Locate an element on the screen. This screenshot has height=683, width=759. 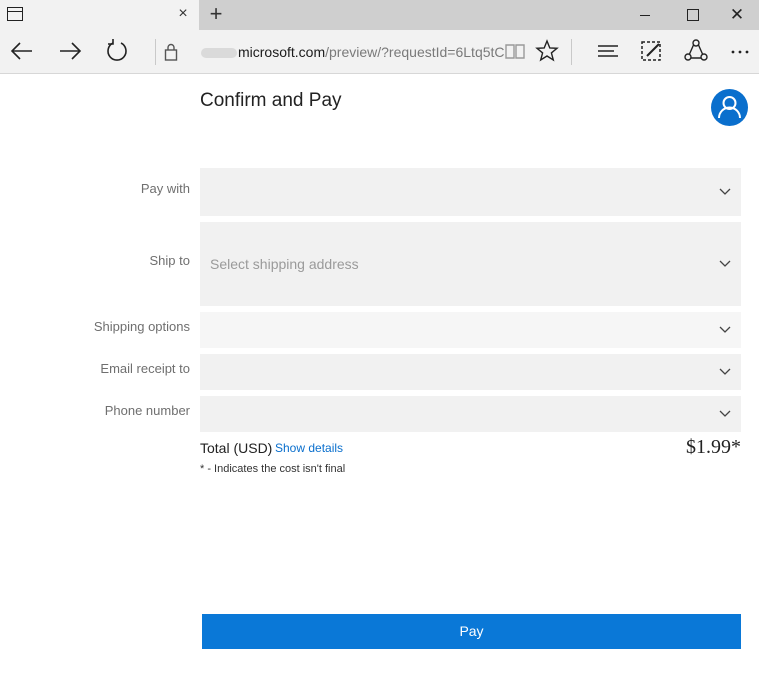
total-label: Total (USD) is located at coordinates (236, 448).